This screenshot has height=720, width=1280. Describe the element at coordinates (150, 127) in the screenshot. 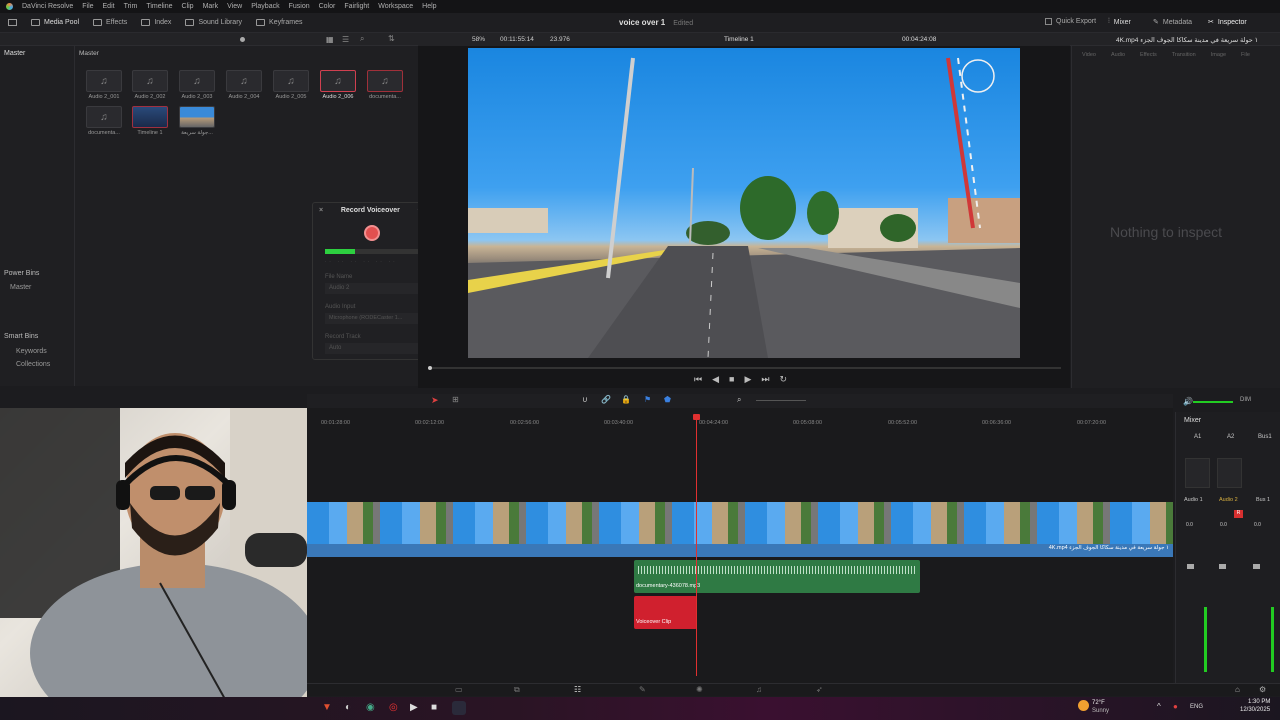

I see `clip-timeline-1: Timeline 1` at that location.